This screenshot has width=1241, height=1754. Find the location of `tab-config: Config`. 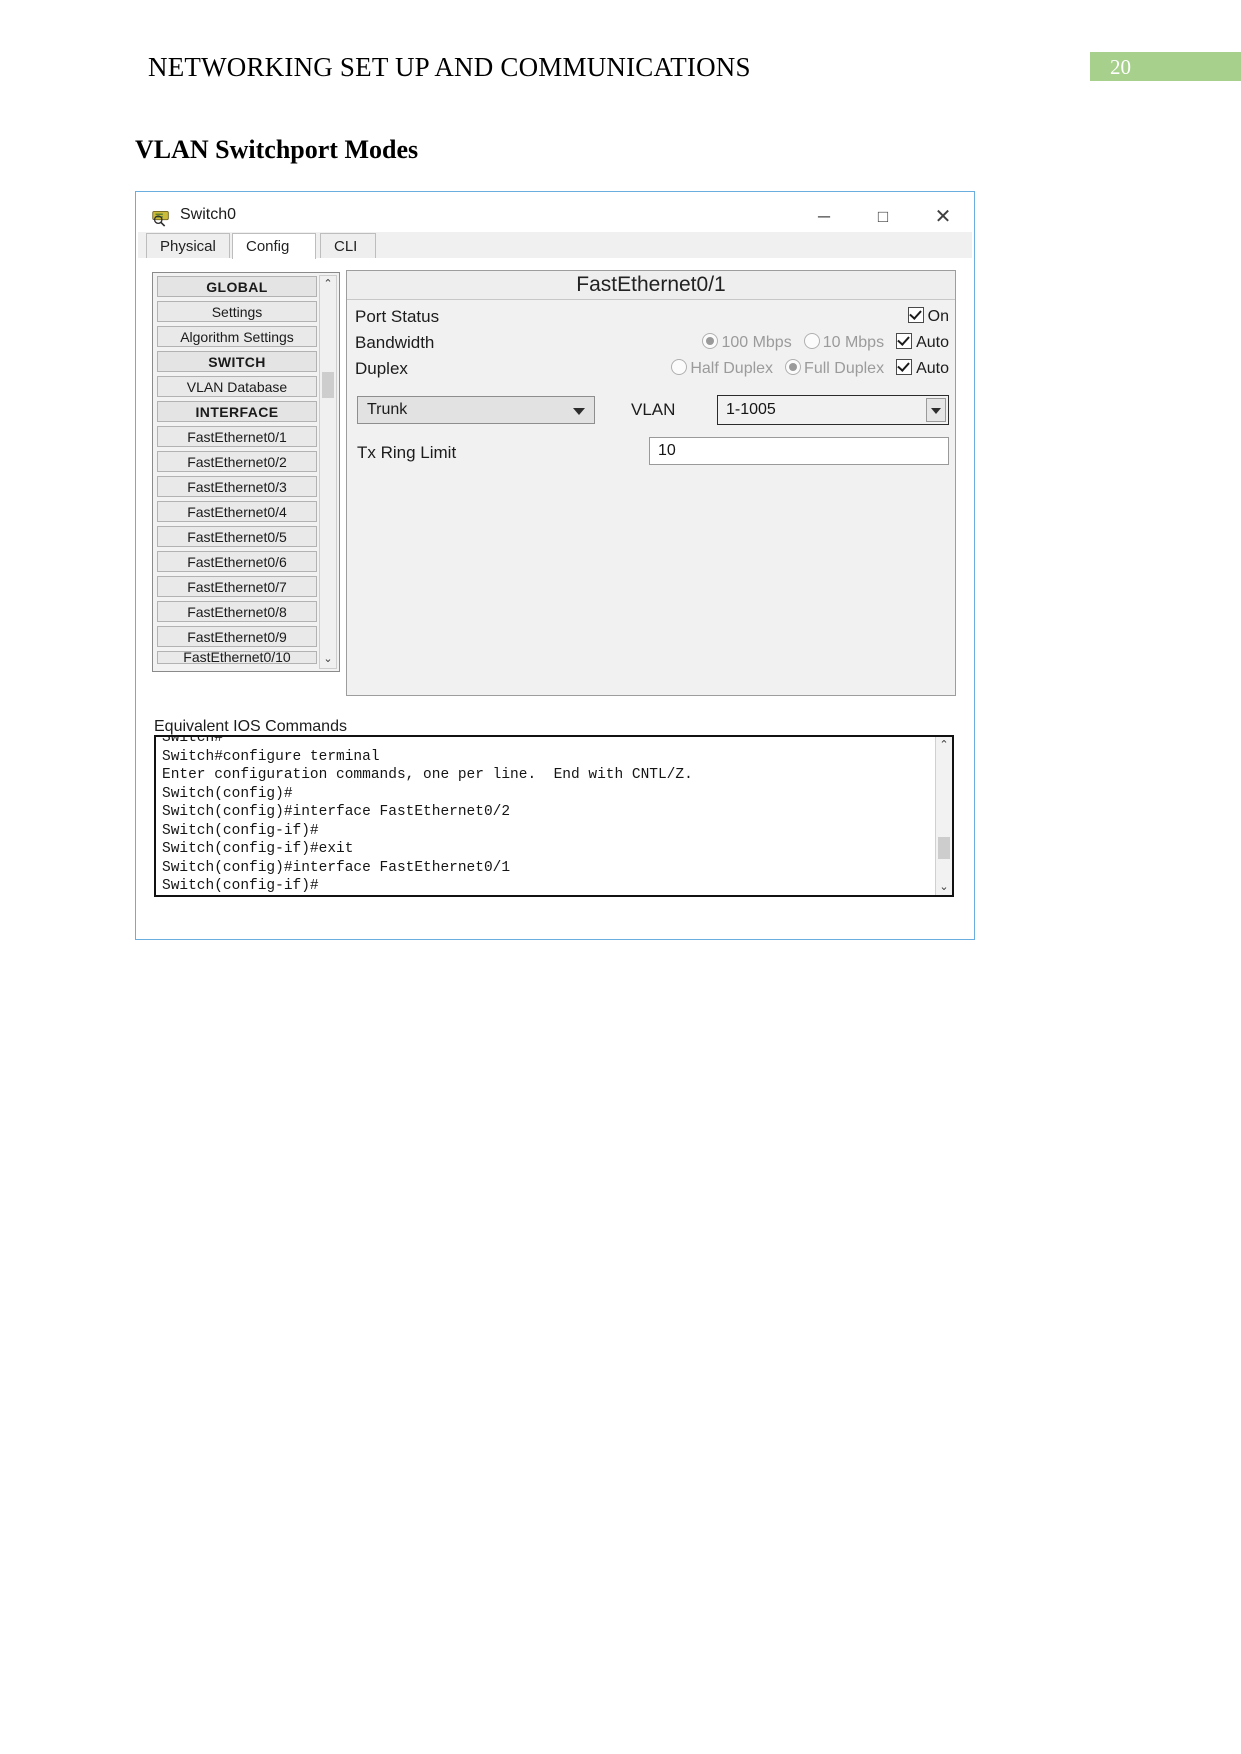

tab-config: Config is located at coordinates (274, 246).